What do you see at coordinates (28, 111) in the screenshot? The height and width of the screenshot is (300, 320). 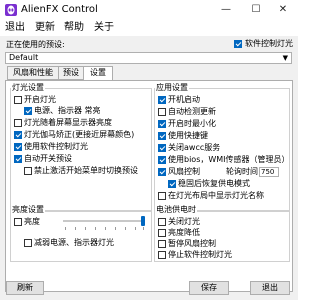 I see `power-indicator-on-checkbox` at bounding box center [28, 111].